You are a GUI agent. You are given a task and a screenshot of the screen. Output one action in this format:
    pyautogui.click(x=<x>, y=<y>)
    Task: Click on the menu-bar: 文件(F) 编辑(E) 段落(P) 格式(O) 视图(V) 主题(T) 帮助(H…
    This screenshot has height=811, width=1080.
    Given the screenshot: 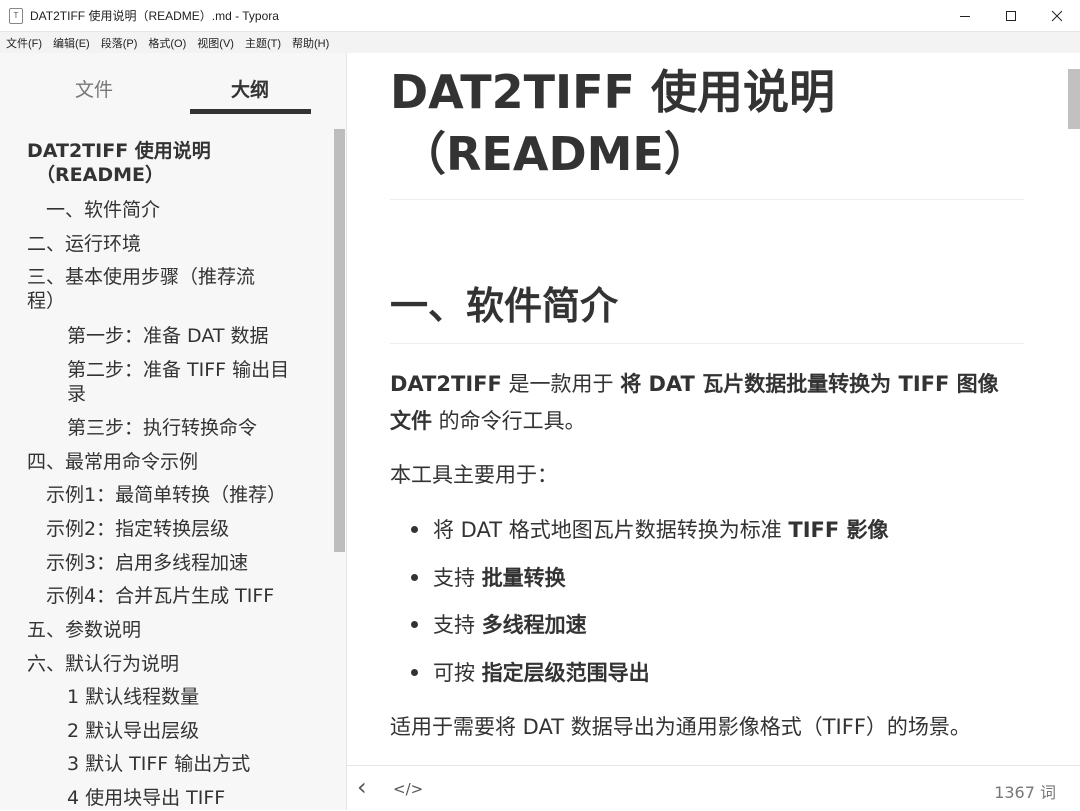 What is the action you would take?
    pyautogui.click(x=540, y=42)
    